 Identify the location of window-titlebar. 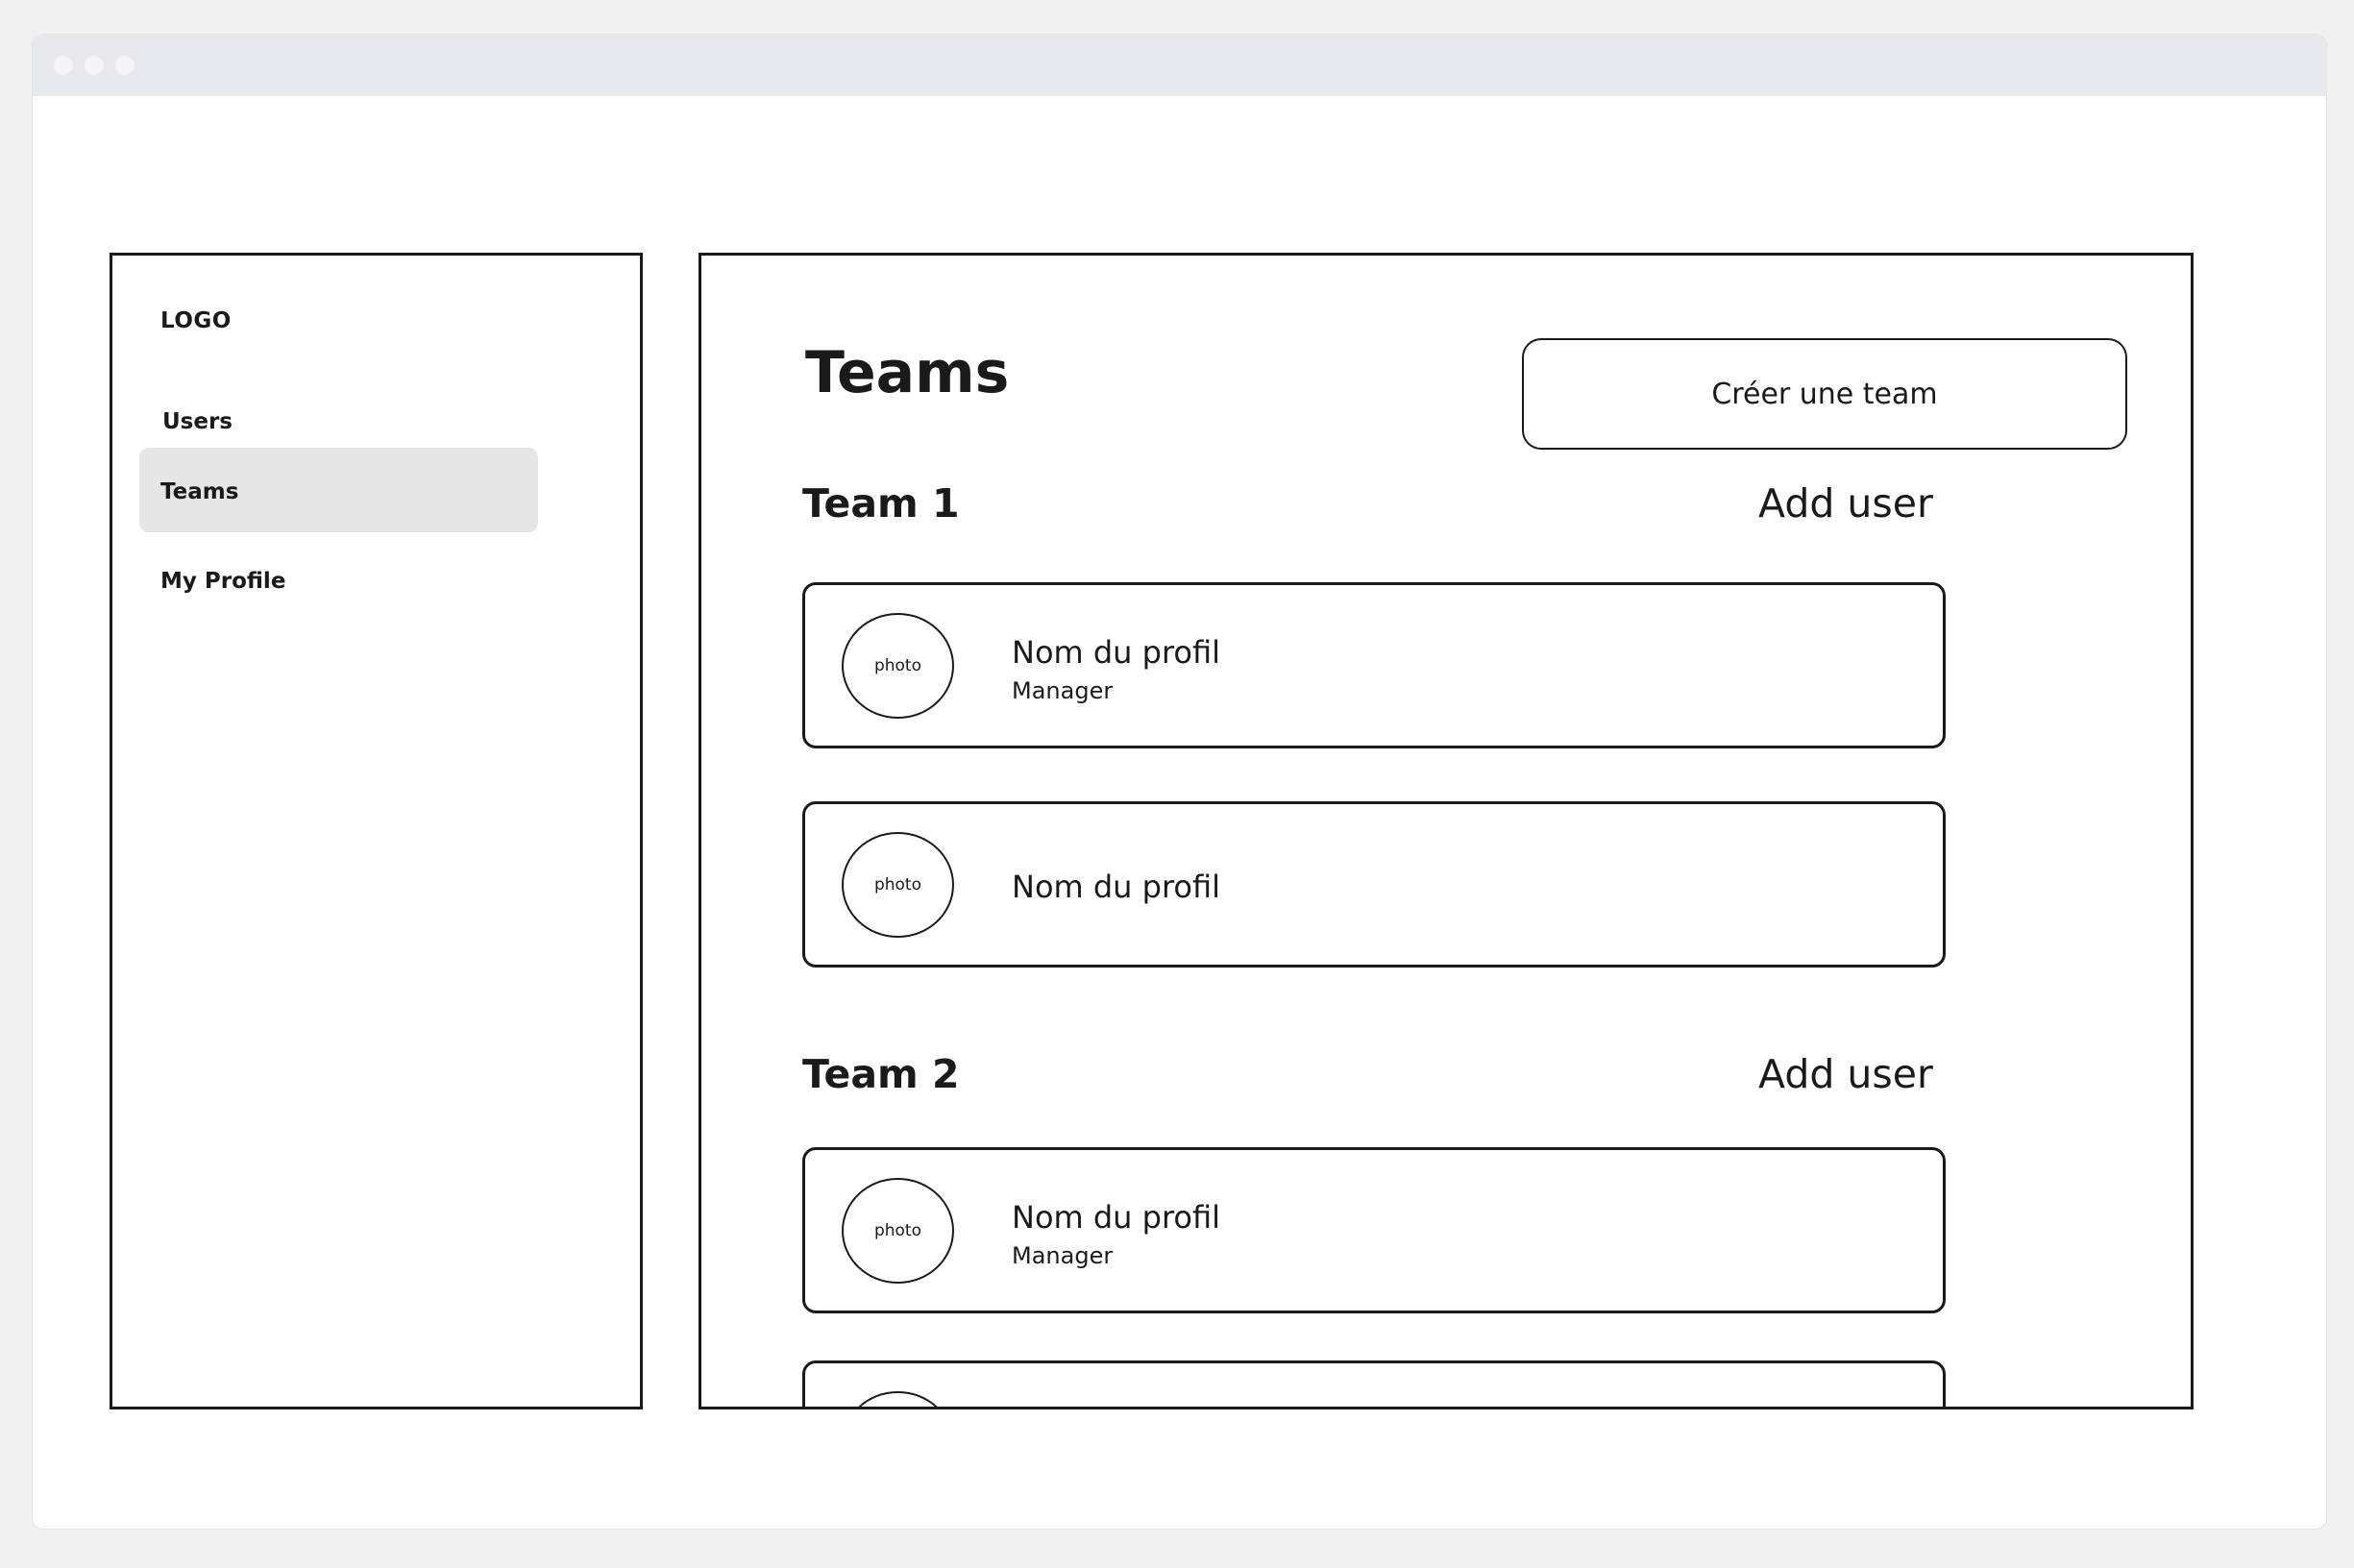
(1179, 65).